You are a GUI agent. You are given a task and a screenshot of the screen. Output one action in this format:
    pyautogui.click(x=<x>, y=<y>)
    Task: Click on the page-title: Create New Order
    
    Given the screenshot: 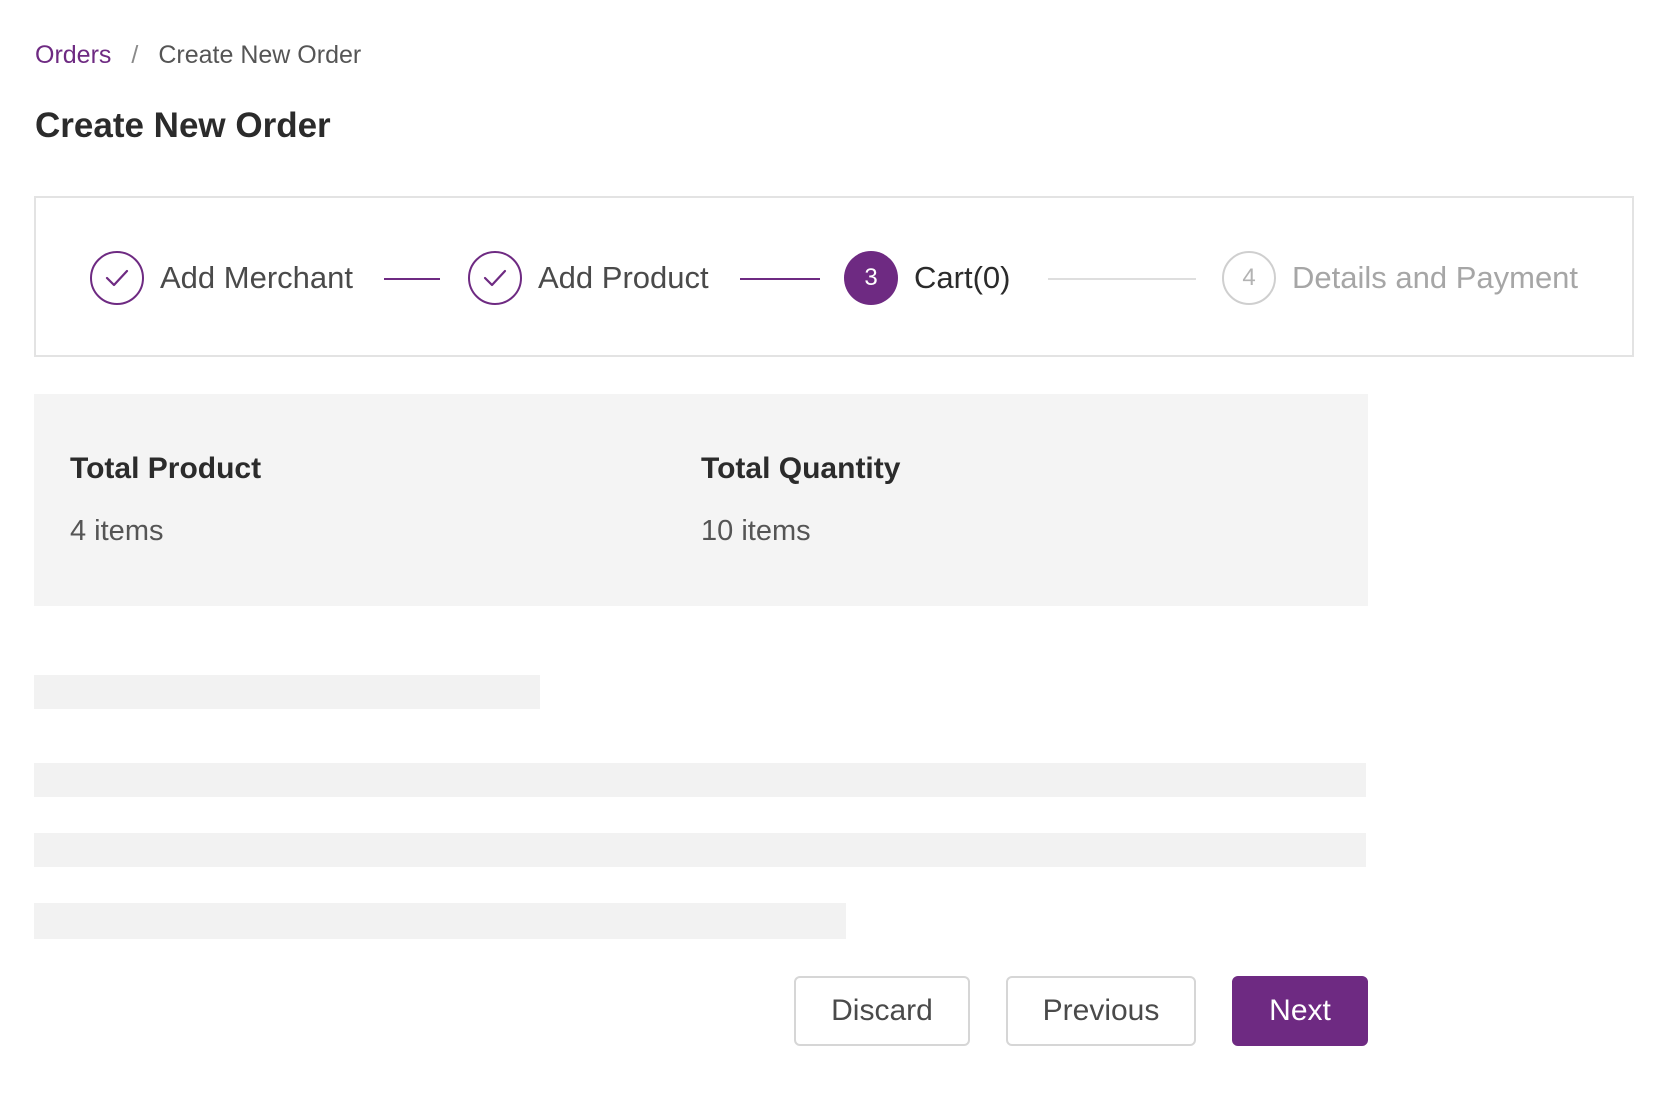 What is the action you would take?
    pyautogui.click(x=183, y=125)
    